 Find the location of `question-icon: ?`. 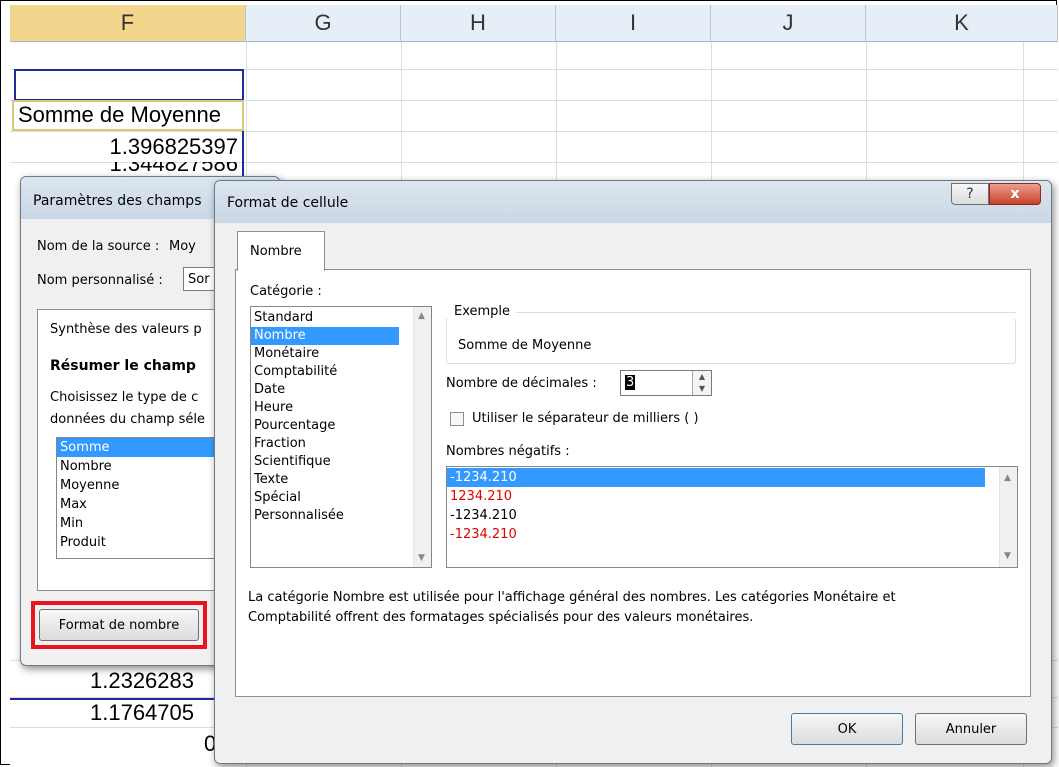

question-icon: ? is located at coordinates (970, 194).